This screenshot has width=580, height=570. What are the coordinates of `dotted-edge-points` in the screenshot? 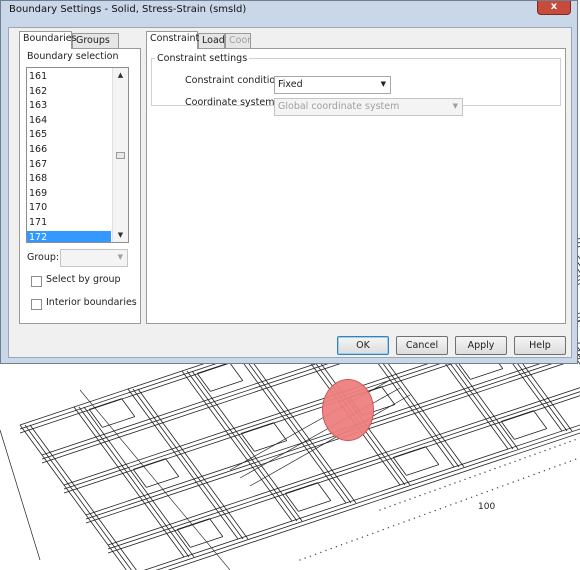 It's located at (438, 500).